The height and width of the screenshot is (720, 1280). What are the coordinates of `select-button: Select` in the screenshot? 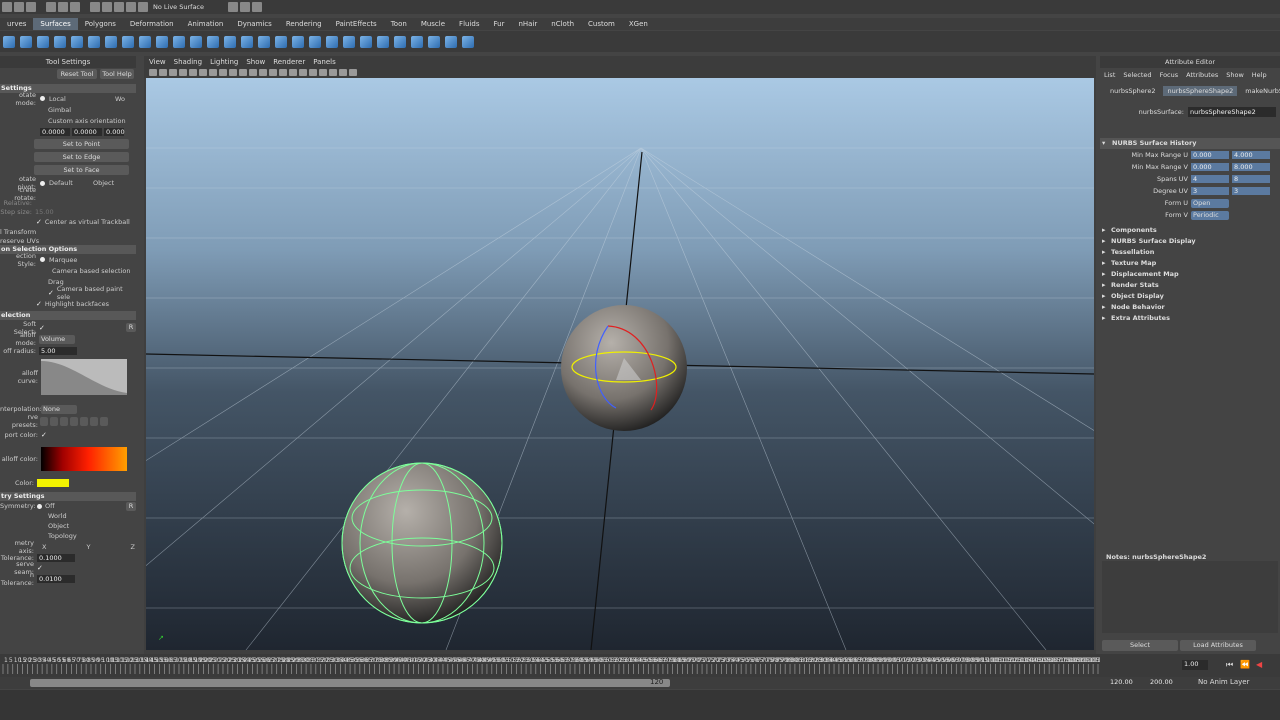 It's located at (1140, 645).